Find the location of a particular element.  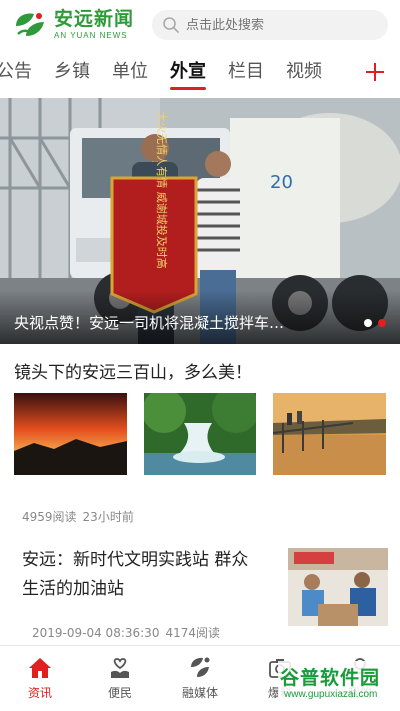

plus-icon is located at coordinates (375, 72).